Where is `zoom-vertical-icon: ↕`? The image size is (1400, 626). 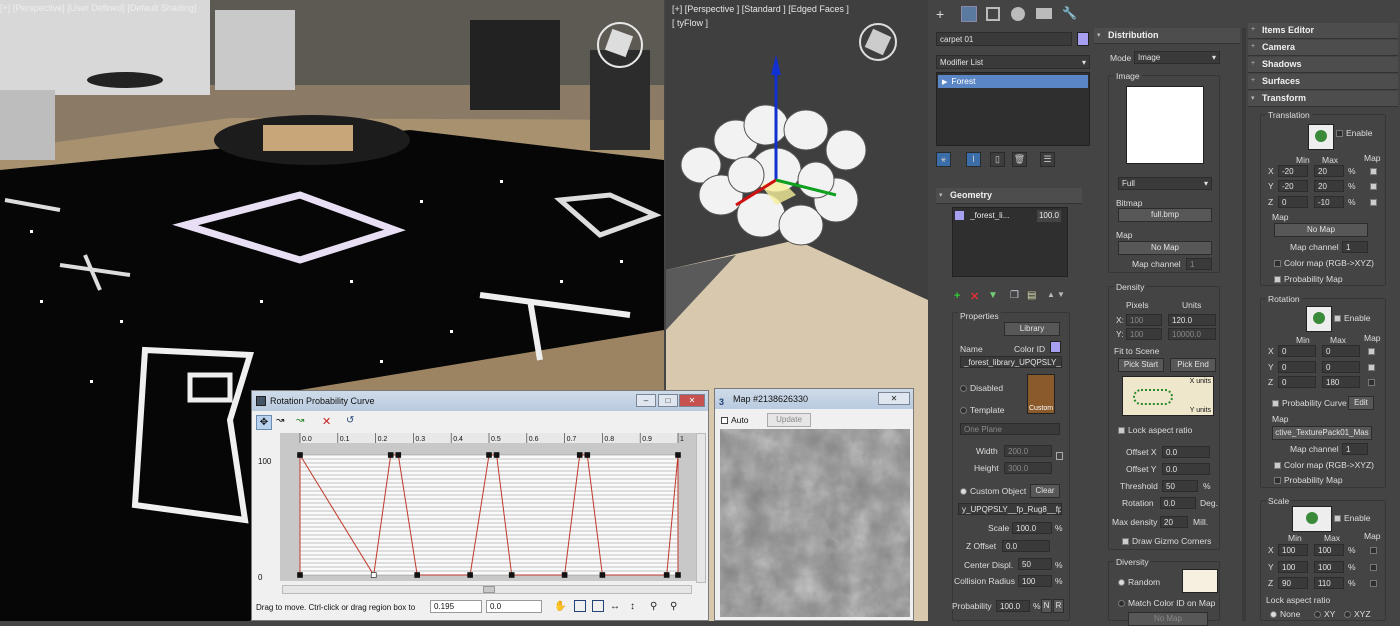 zoom-vertical-icon: ↕ is located at coordinates (632, 606).